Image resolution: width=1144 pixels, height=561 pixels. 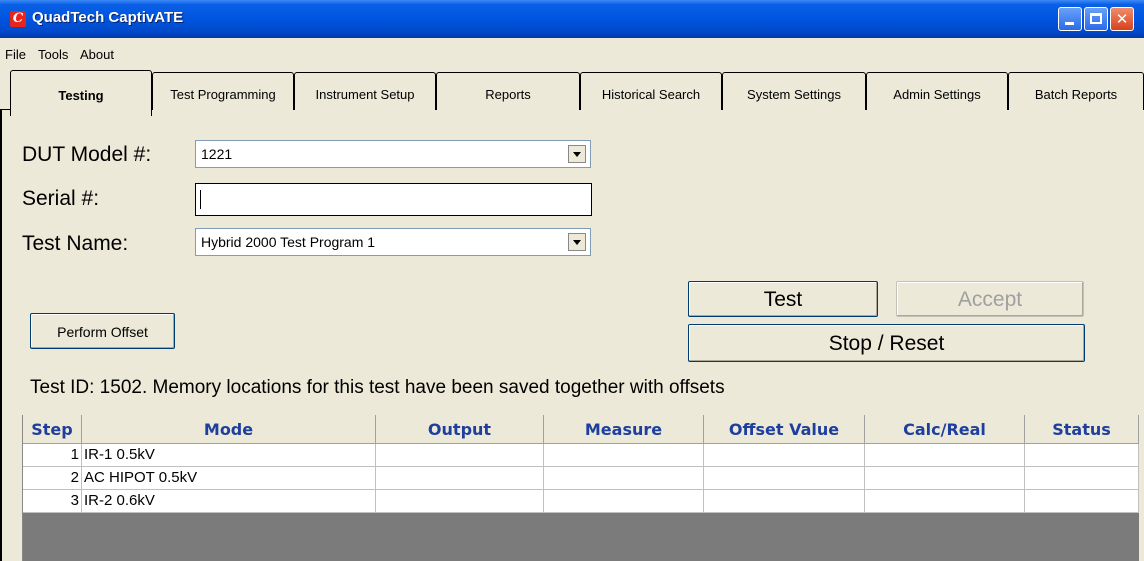 What do you see at coordinates (61, 198) in the screenshot?
I see `serial-label: Serial #:` at bounding box center [61, 198].